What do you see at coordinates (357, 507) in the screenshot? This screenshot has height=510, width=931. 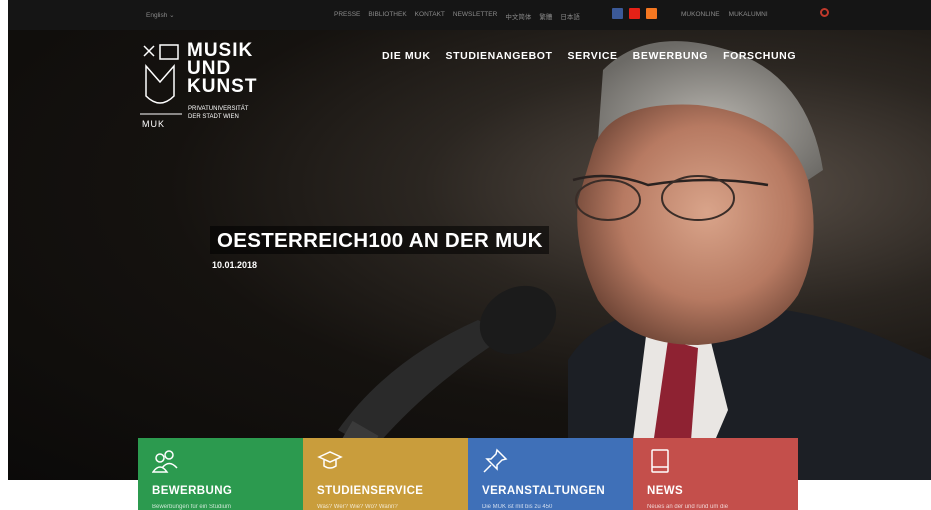 I see `tile-description: Was? Wer? Wie? Wo? Wann?` at bounding box center [357, 507].